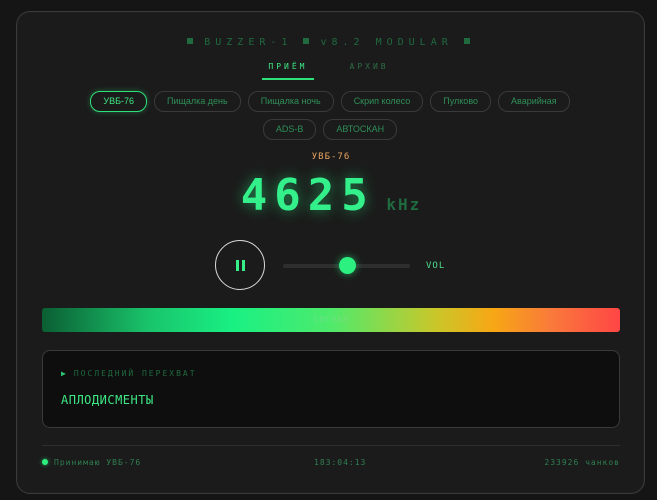  Describe the element at coordinates (386, 42) in the screenshot. I see `app-version: v8.2 MODULAR` at that location.